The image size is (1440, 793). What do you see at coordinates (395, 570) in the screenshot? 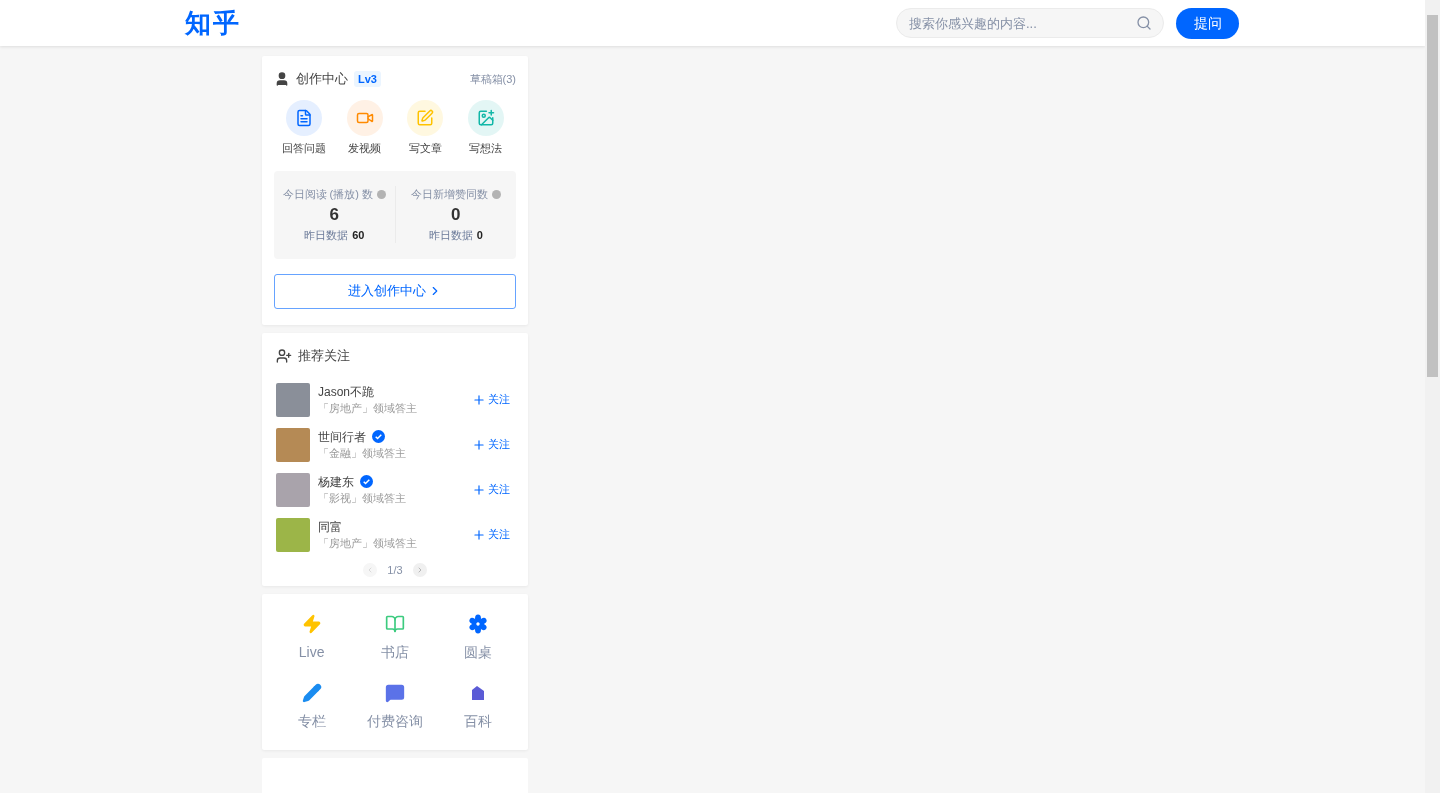
I see `page-indicator: 1/3` at bounding box center [395, 570].